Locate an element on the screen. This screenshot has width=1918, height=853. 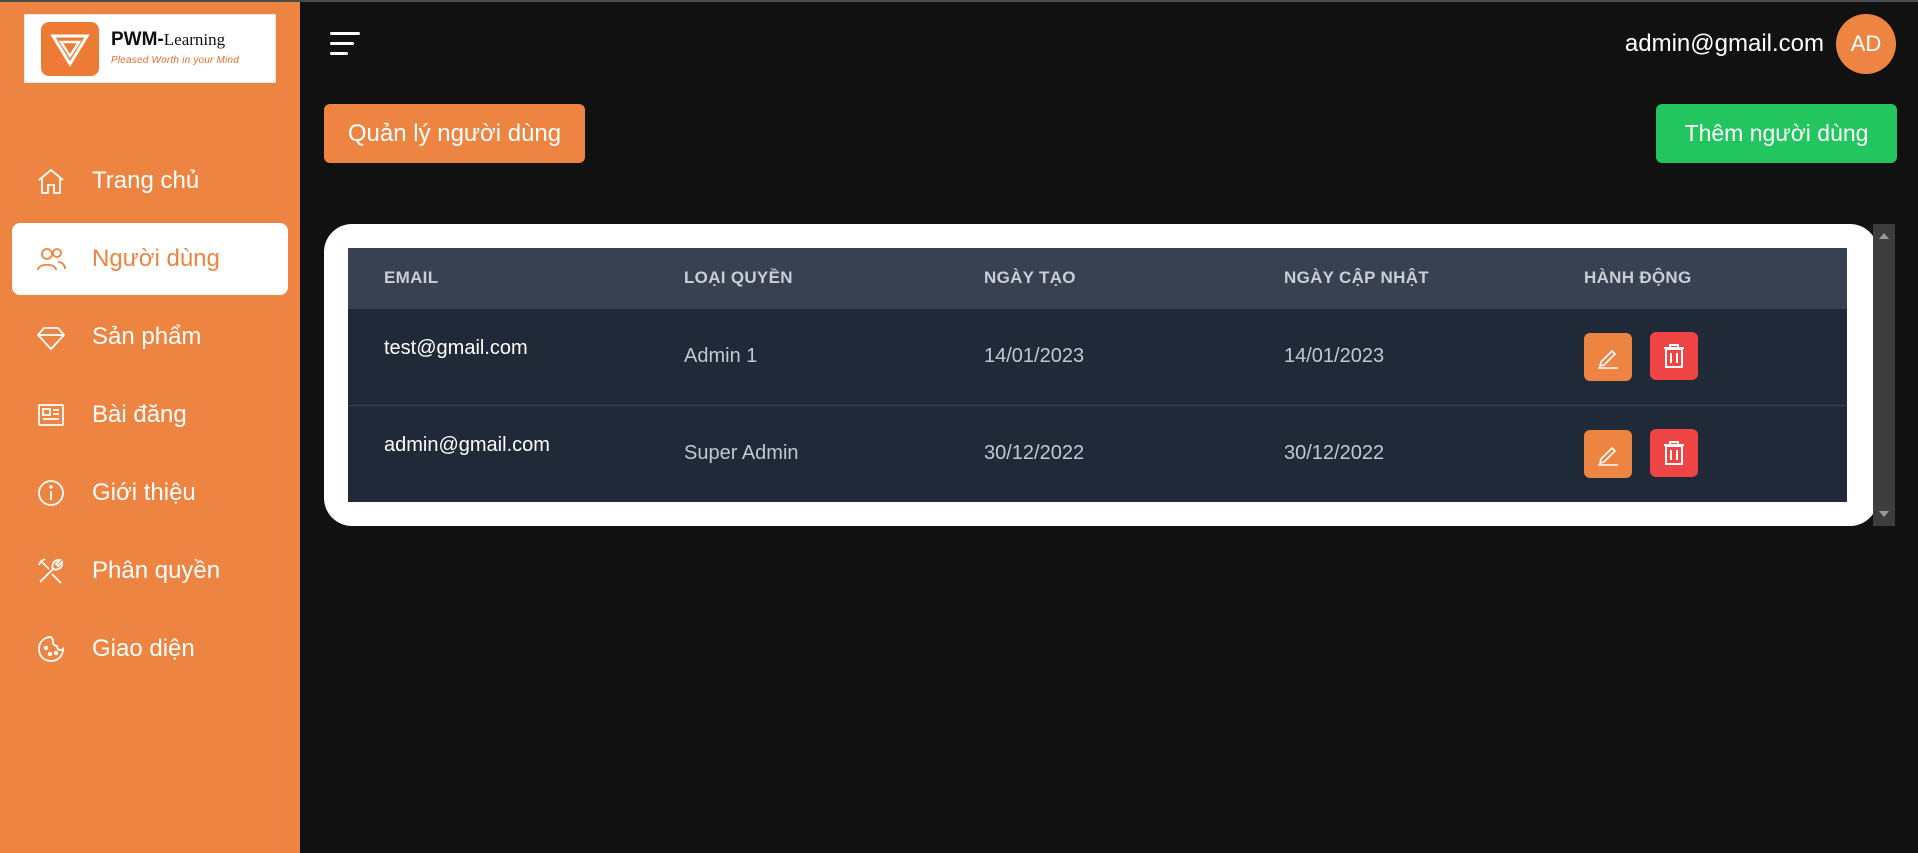
sidebar-item-posts: Bài đăng is located at coordinates (150, 415).